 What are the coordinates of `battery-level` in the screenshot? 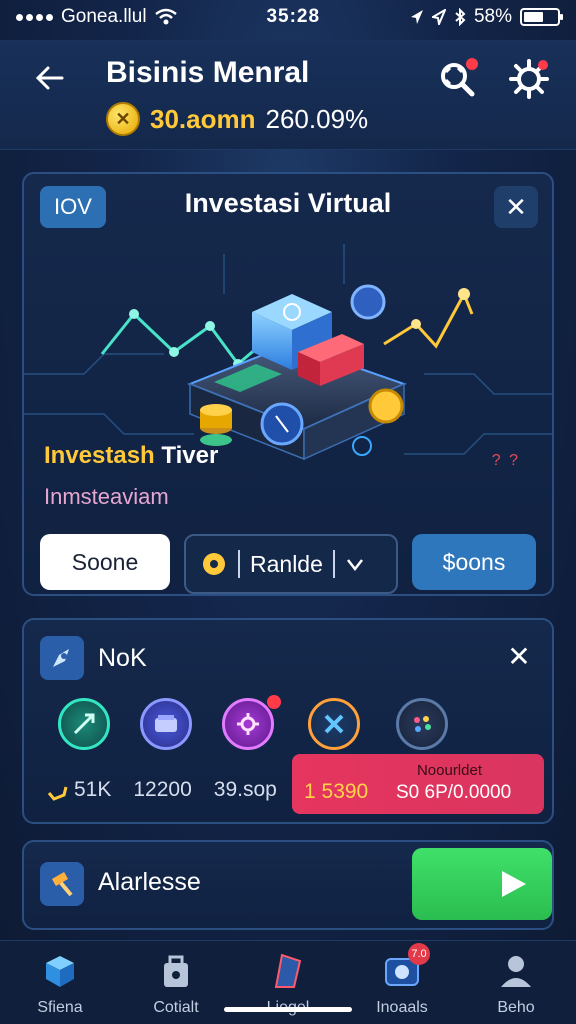 It's located at (533, 17).